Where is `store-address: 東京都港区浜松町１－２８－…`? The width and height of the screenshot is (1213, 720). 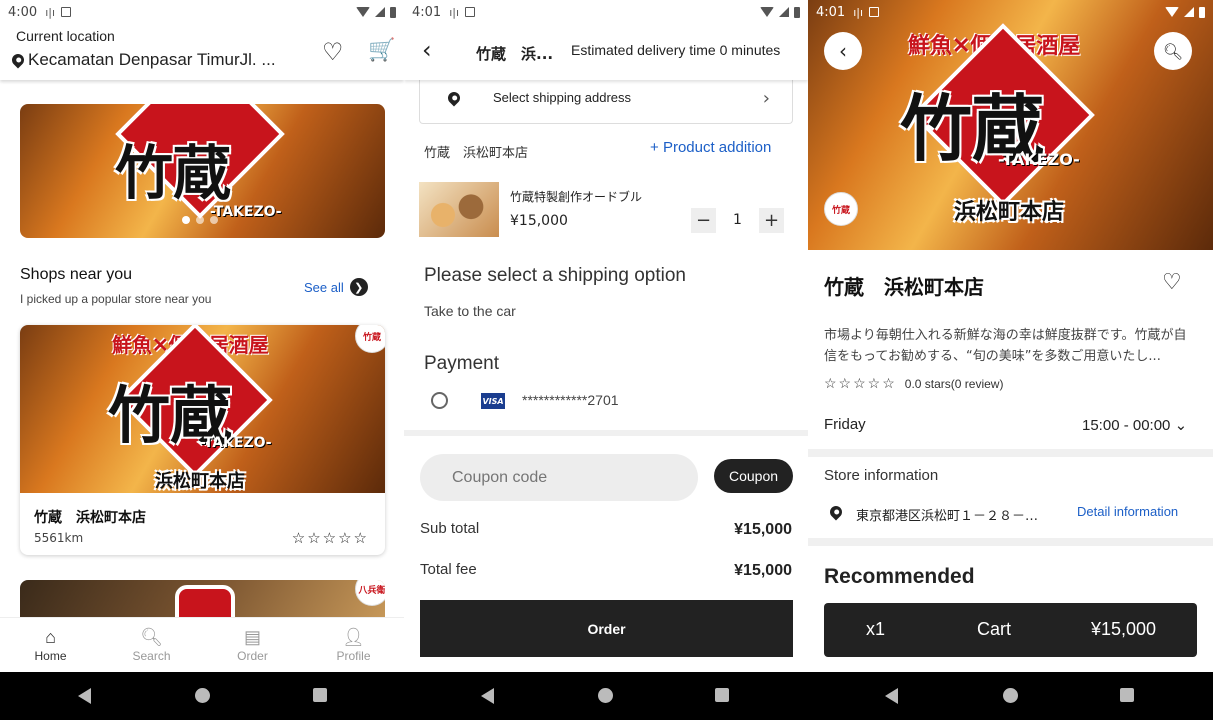 store-address: 東京都港区浜松町１－２８－… is located at coordinates (947, 516).